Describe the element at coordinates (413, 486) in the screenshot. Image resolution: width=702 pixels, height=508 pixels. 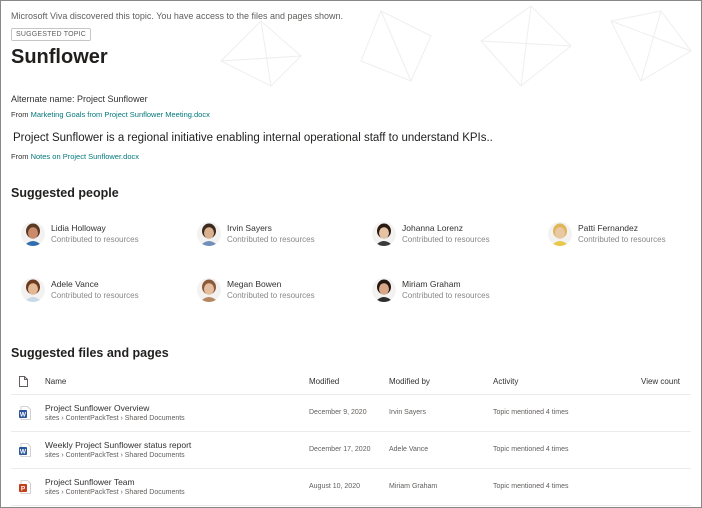
I see `modified-by: Miriam Graham` at that location.